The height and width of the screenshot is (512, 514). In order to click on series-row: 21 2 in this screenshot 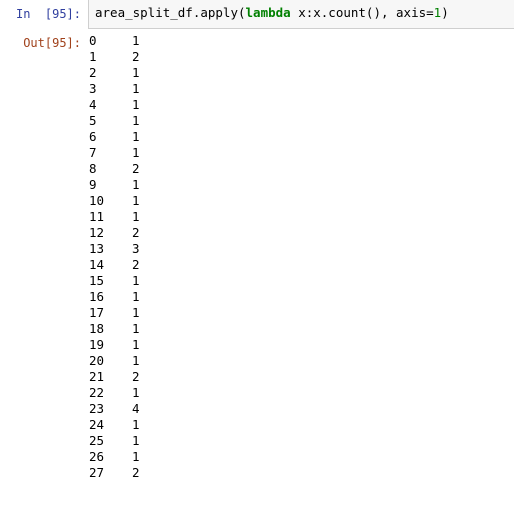, I will do `click(130, 377)`.